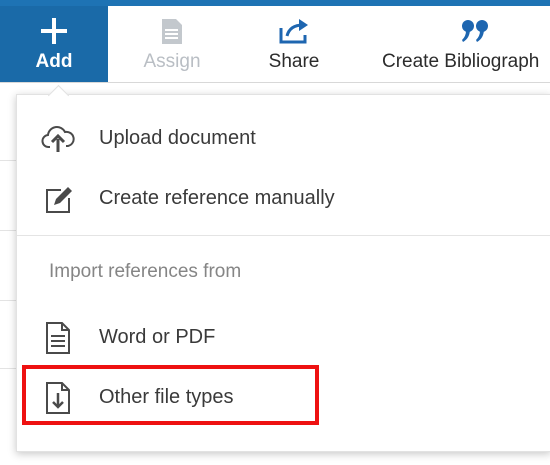 Image resolution: width=550 pixels, height=465 pixels. I want to click on edit-icon, so click(58, 199).